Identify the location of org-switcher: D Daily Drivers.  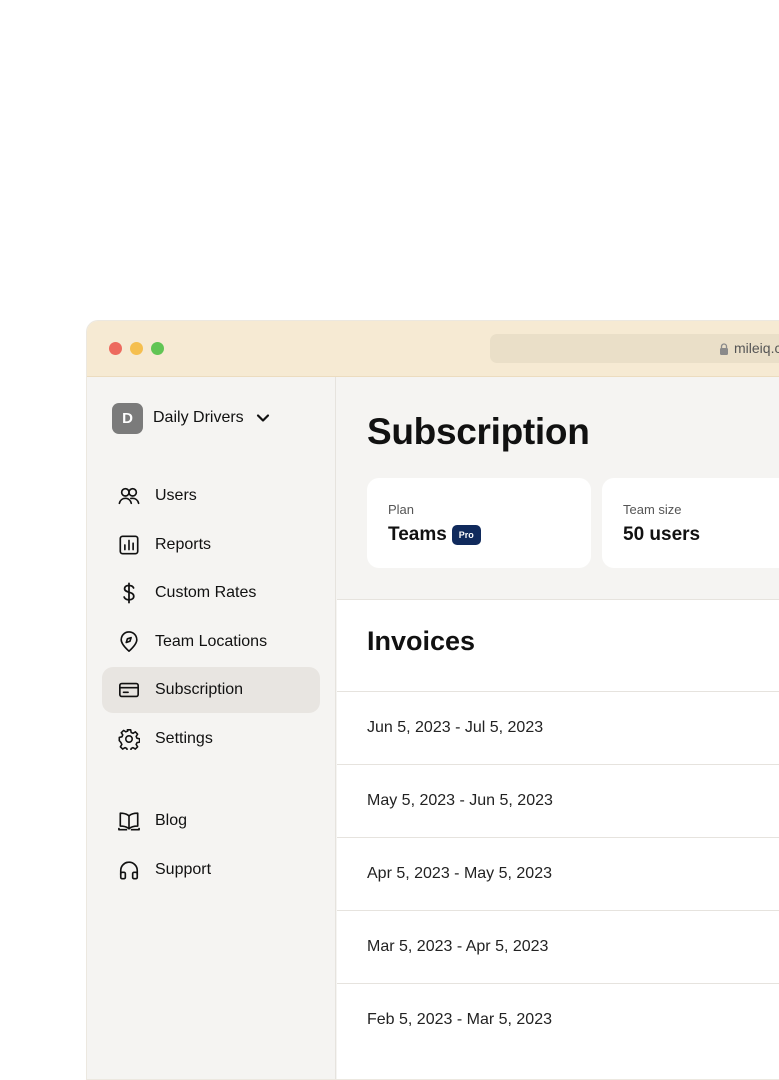
(191, 418).